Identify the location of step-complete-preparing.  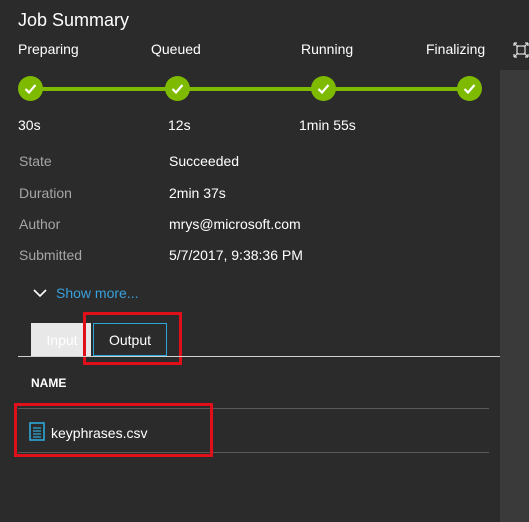
(30, 88).